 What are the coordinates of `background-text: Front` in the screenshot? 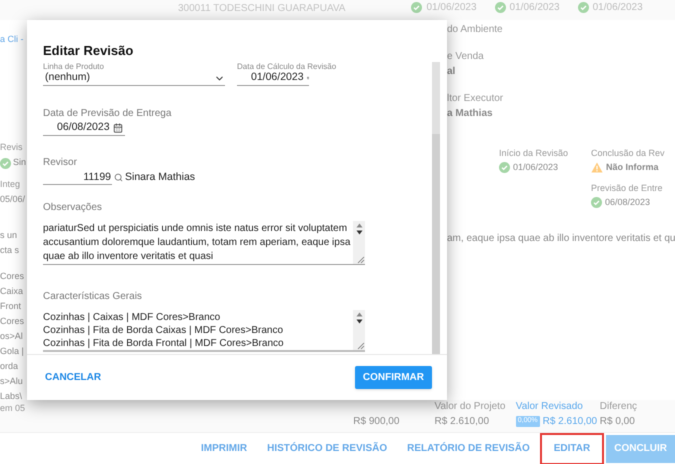 It's located at (11, 307).